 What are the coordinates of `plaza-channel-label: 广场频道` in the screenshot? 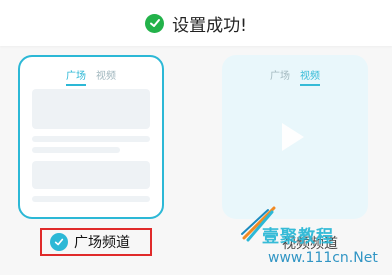 It's located at (102, 243).